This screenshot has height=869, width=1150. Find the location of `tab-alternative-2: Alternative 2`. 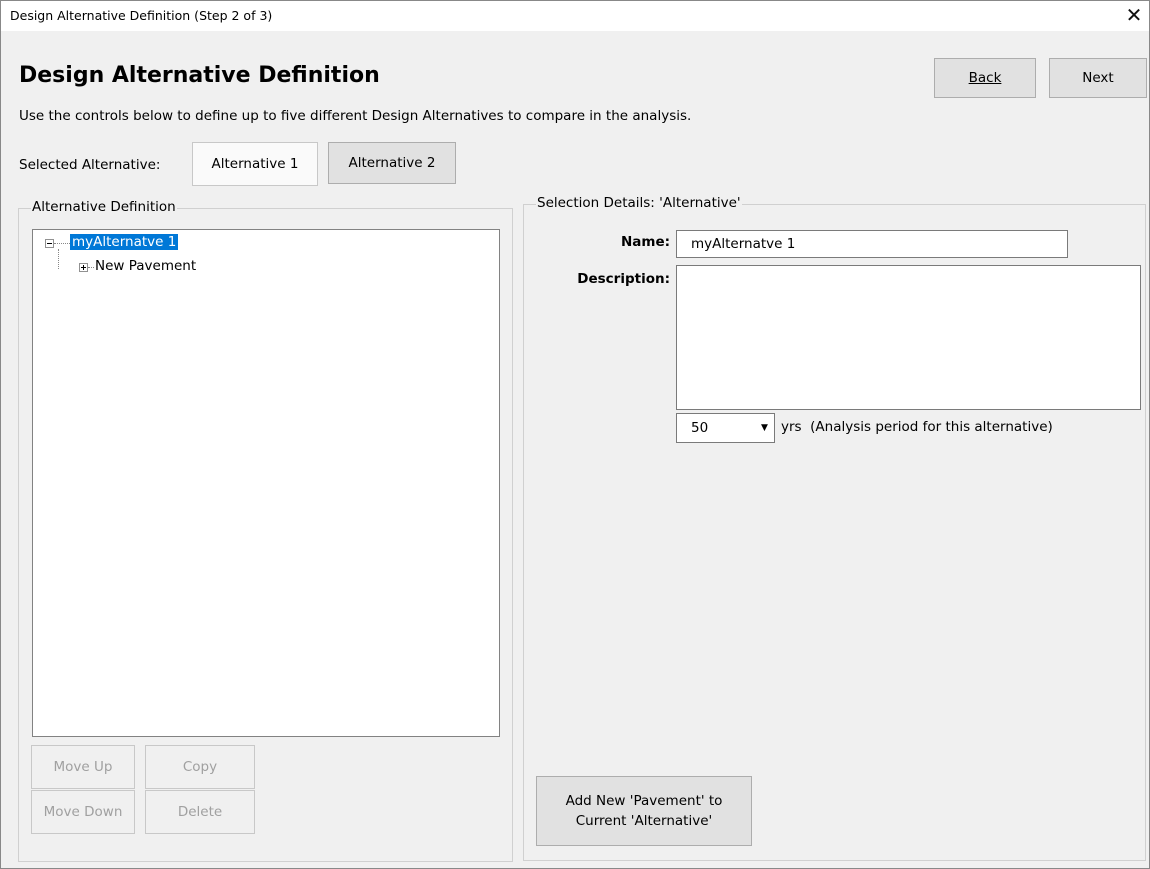

tab-alternative-2: Alternative 2 is located at coordinates (392, 163).